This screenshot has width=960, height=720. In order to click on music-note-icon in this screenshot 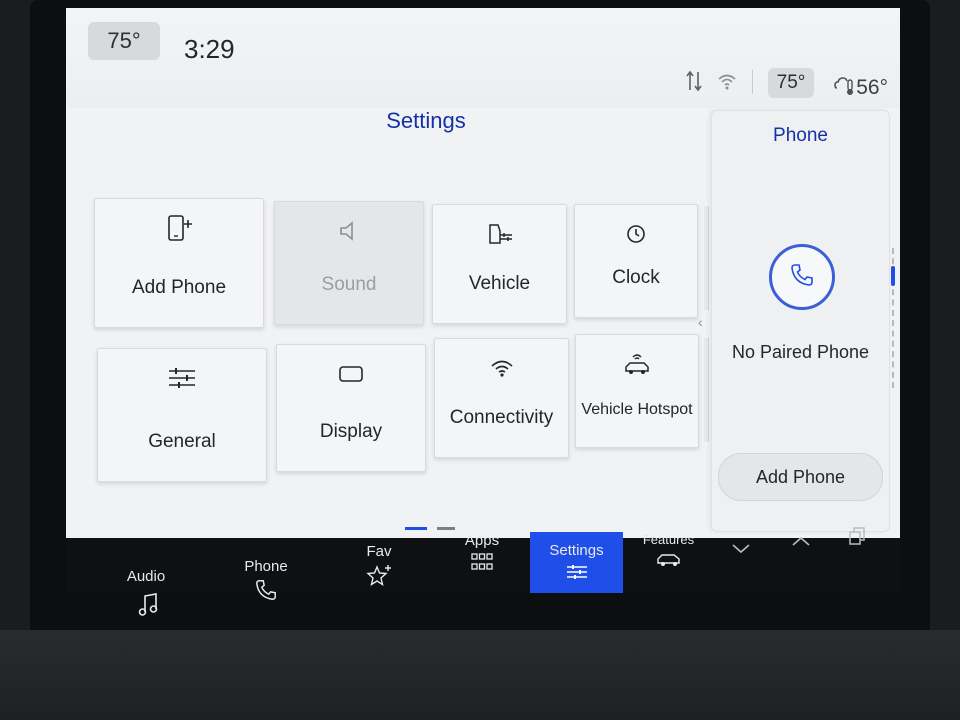, I will do `click(148, 607)`.